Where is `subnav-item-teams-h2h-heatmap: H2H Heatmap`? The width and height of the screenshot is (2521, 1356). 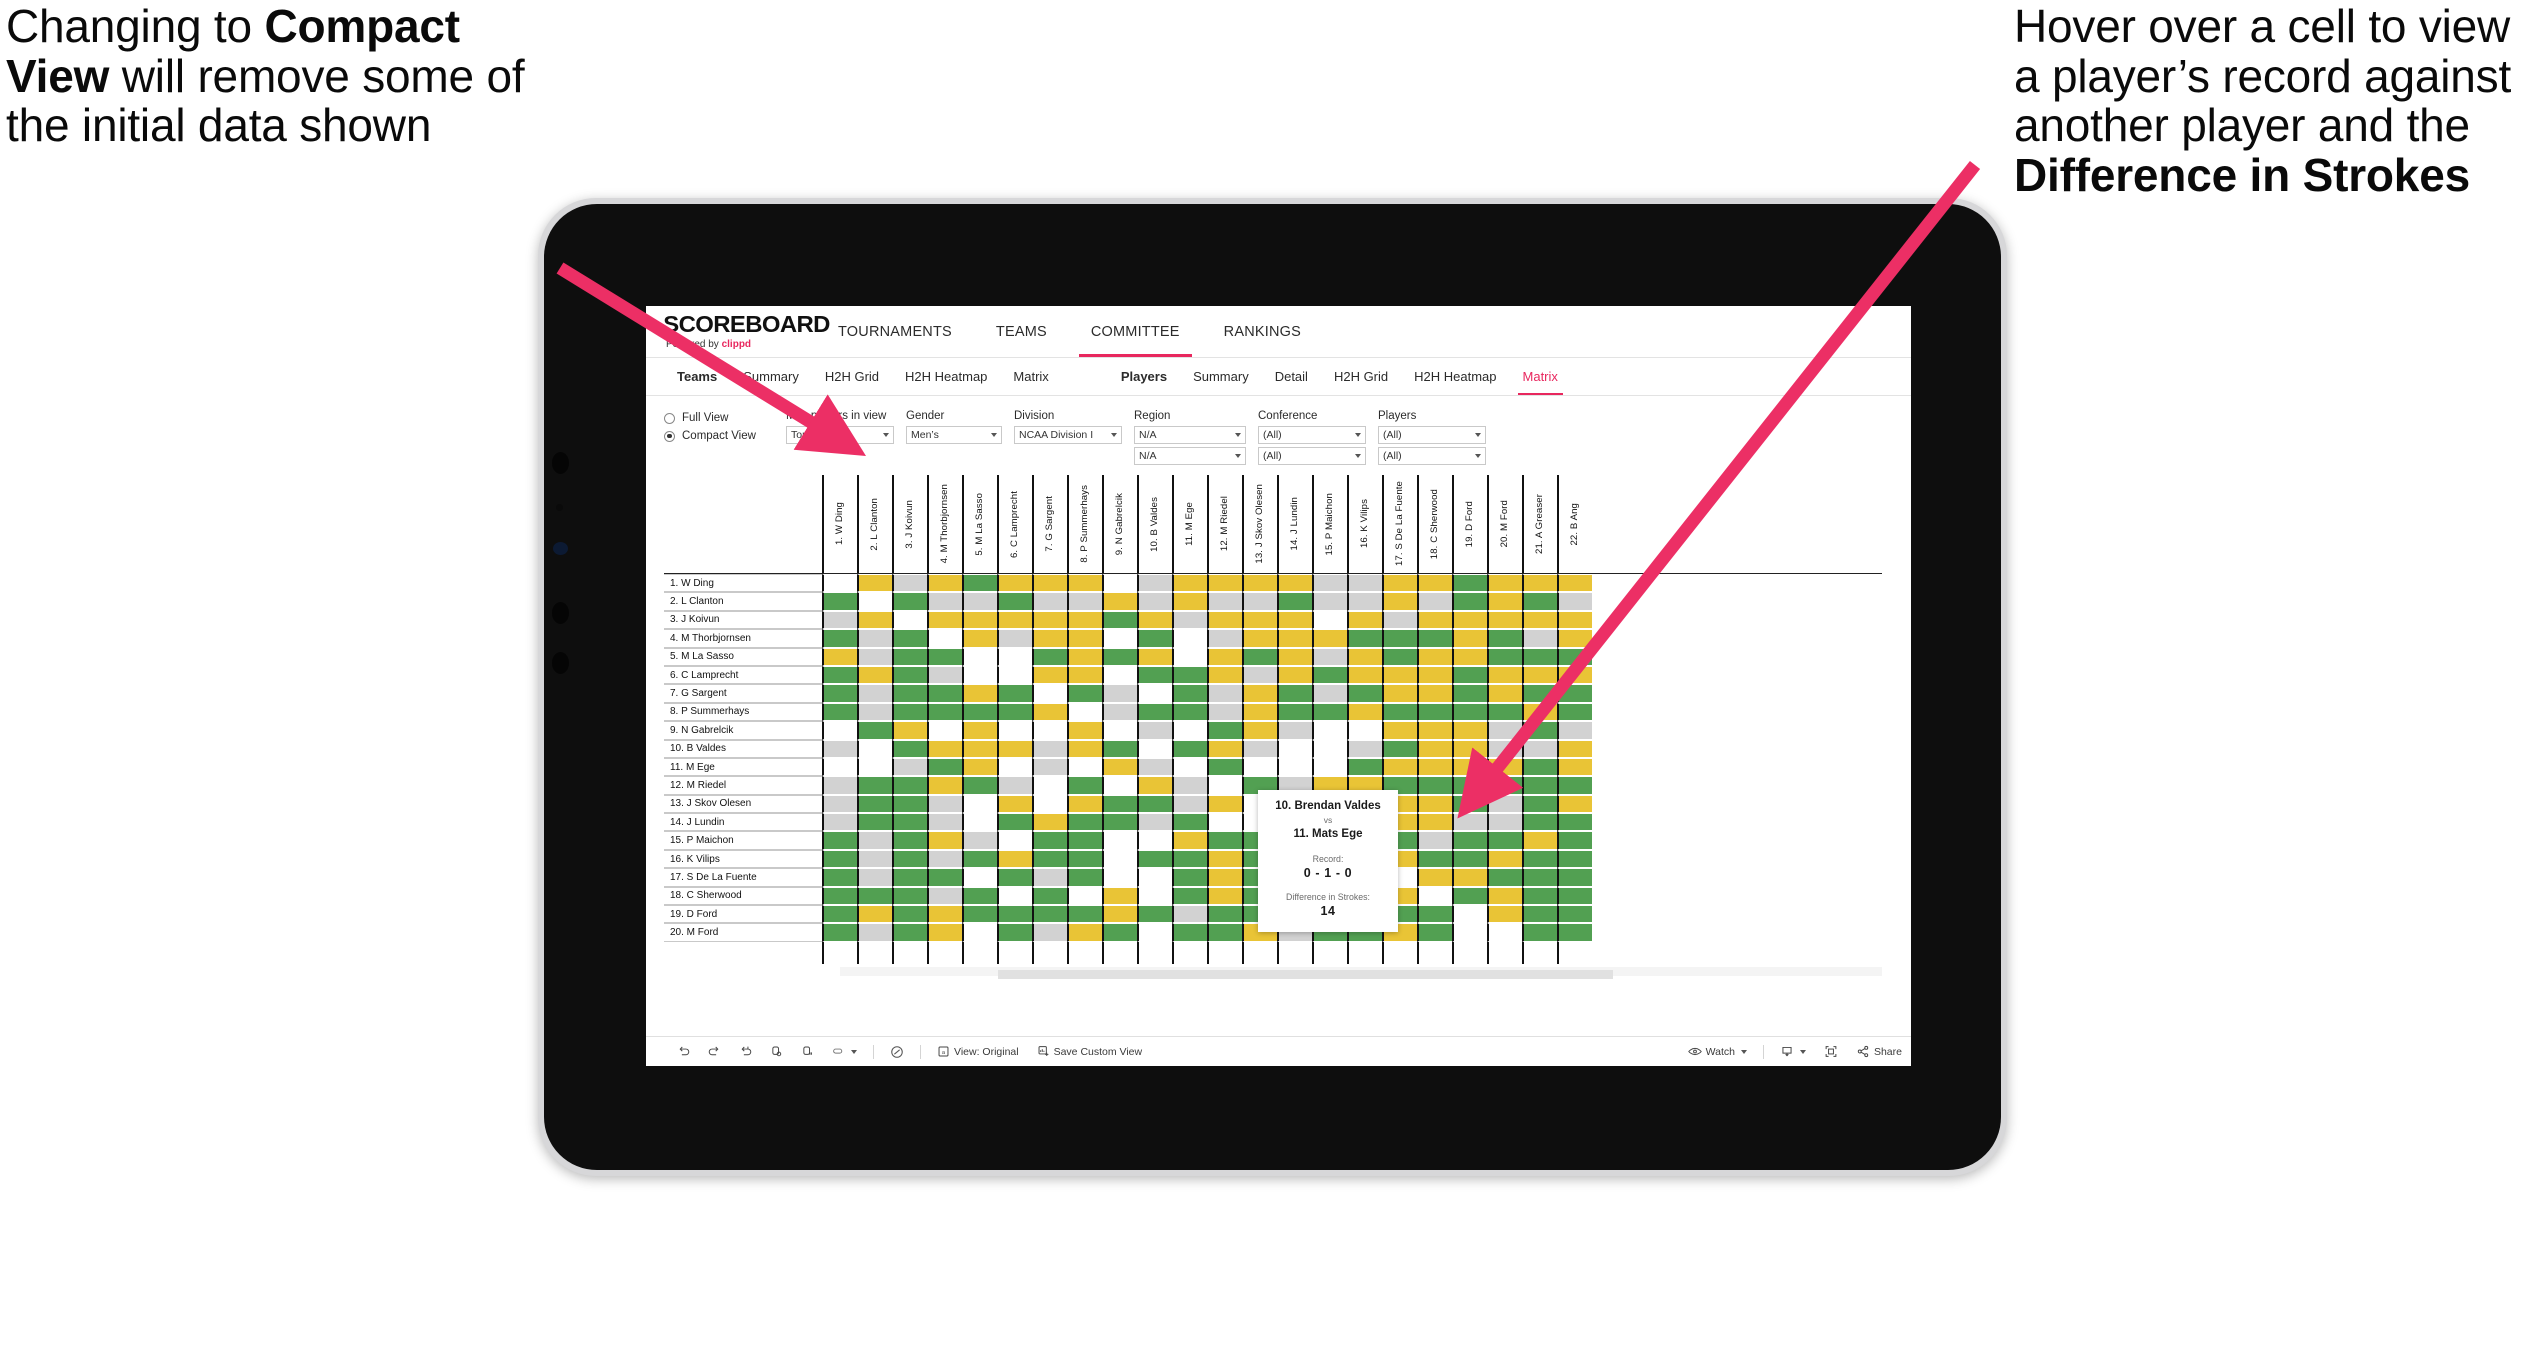
subnav-item-teams-h2h-heatmap: H2H Heatmap is located at coordinates (946, 376).